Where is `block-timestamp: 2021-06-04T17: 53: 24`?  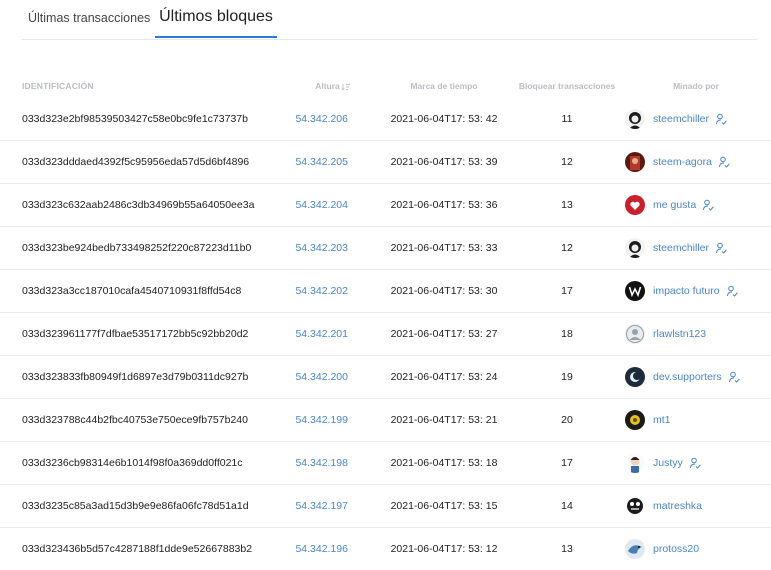
block-timestamp: 2021-06-04T17: 53: 24 is located at coordinates (444, 377).